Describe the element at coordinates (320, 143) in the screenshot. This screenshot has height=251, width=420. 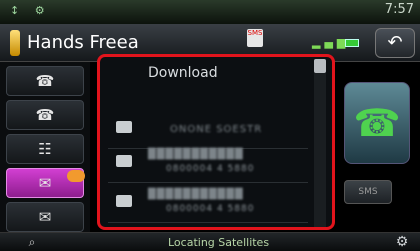
I see `scrollbar-track` at that location.